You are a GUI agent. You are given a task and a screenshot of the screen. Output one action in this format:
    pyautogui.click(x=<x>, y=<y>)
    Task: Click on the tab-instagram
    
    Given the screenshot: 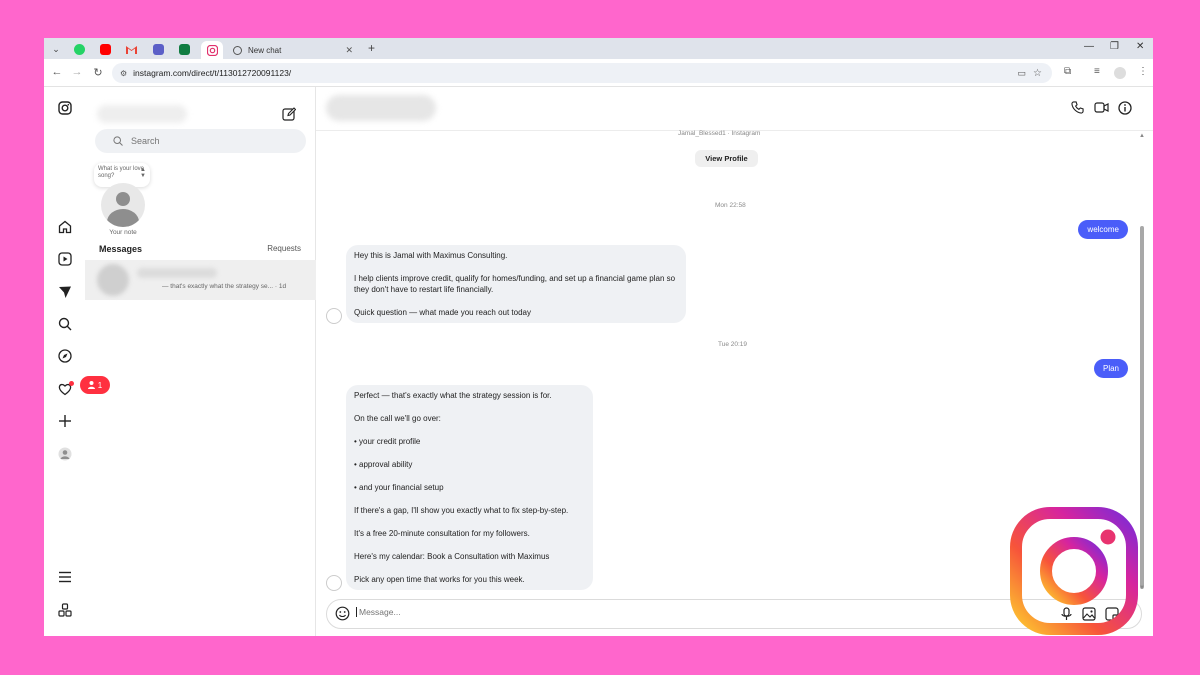 What is the action you would take?
    pyautogui.click(x=212, y=50)
    